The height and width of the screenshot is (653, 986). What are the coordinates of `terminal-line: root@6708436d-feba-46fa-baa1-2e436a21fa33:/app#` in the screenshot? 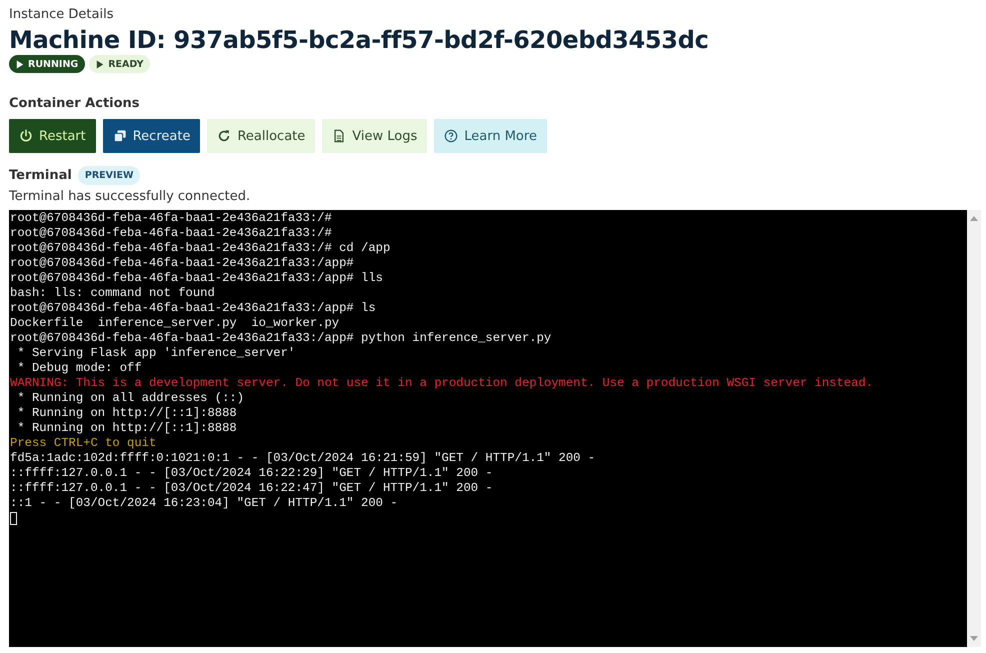 It's located at (182, 263).